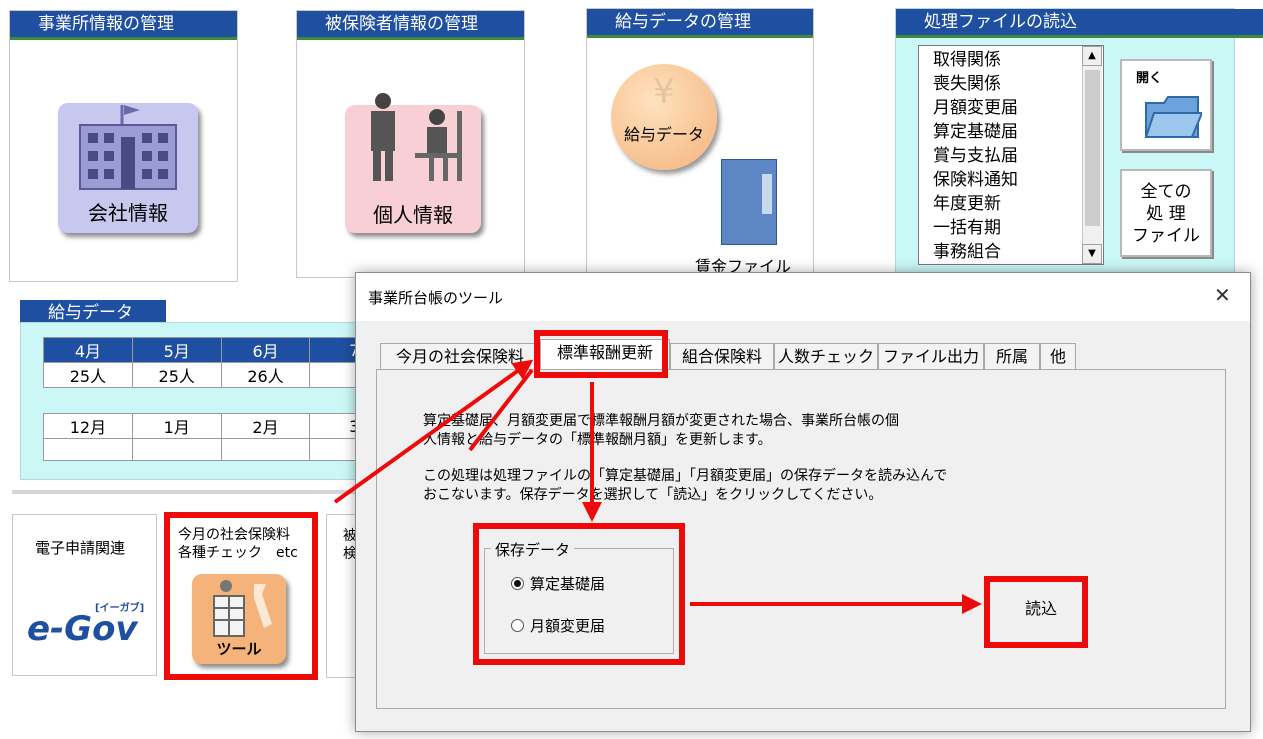 Image resolution: width=1263 pixels, height=739 pixels. I want to click on salary-table-upper: 4月 5月 6月 7 25人 25人 26人, so click(221, 362).